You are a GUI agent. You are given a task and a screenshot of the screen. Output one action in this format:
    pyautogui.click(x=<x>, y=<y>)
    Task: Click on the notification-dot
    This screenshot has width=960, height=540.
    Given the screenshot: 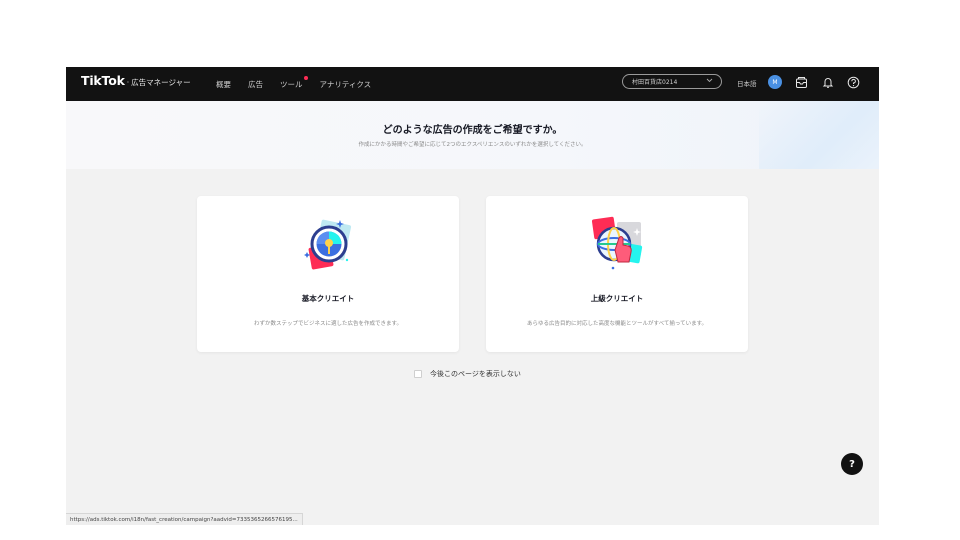 What is the action you would take?
    pyautogui.click(x=305, y=77)
    